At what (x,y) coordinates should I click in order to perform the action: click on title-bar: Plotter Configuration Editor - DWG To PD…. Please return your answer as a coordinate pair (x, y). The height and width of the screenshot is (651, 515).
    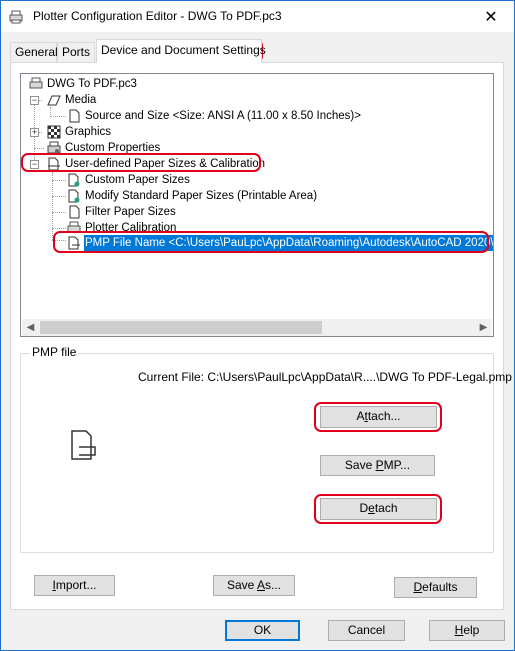
    Looking at the image, I should click on (257, 16).